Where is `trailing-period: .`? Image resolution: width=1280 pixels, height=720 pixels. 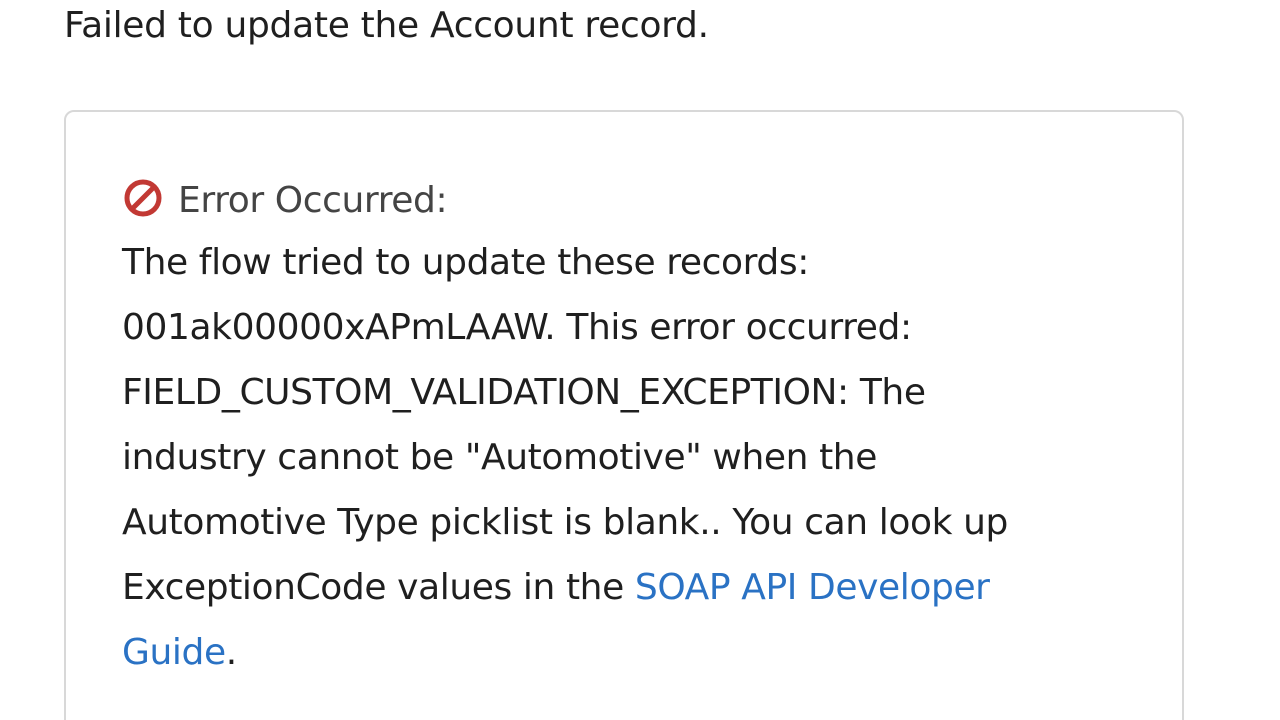
trailing-period: . is located at coordinates (231, 652).